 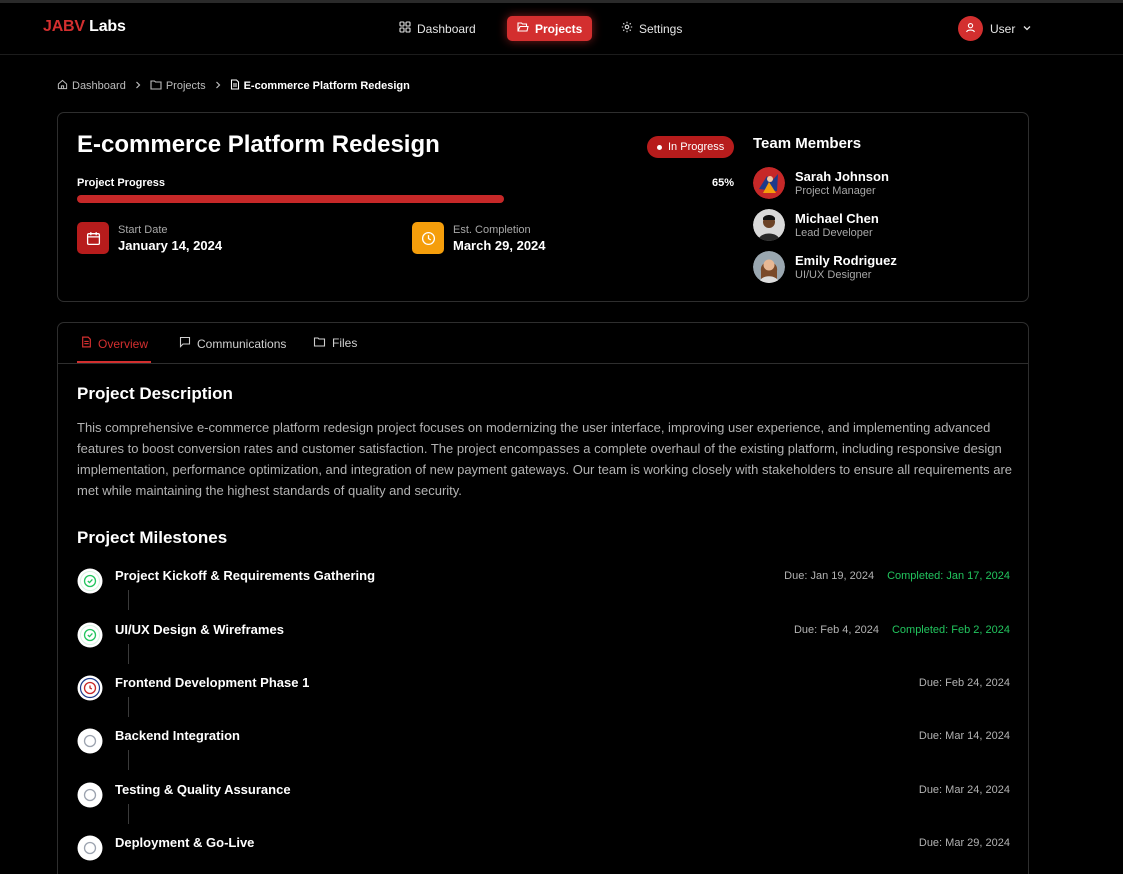 I want to click on team-member: Michael Chen Lead Developer, so click(x=816, y=225).